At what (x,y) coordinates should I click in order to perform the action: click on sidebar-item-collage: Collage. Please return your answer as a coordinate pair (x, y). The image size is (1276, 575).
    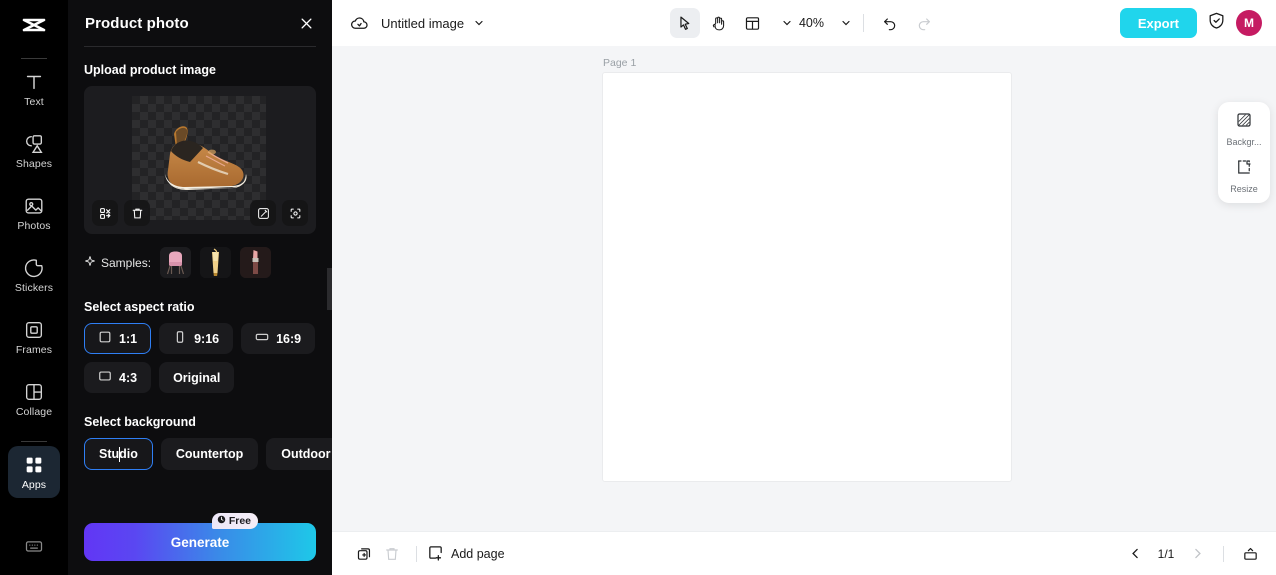
    Looking at the image, I should click on (34, 399).